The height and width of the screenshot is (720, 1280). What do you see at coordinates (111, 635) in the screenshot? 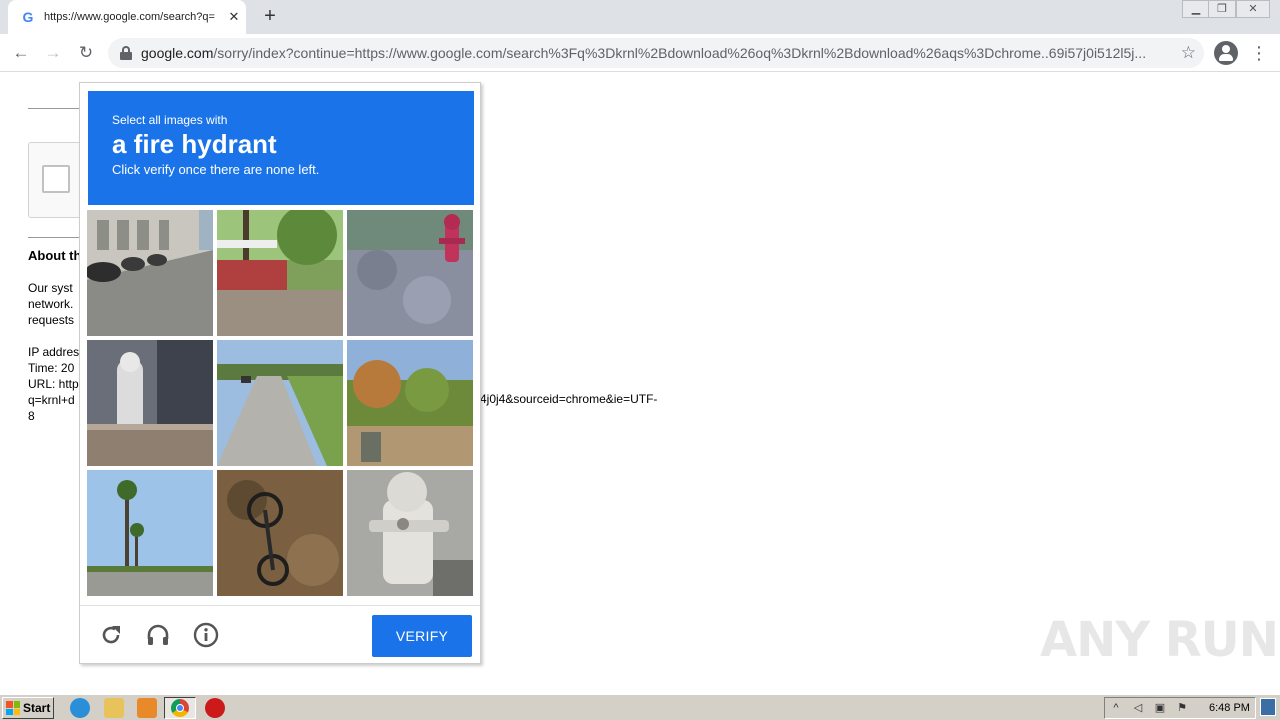
I see `reload-challenge-icon` at bounding box center [111, 635].